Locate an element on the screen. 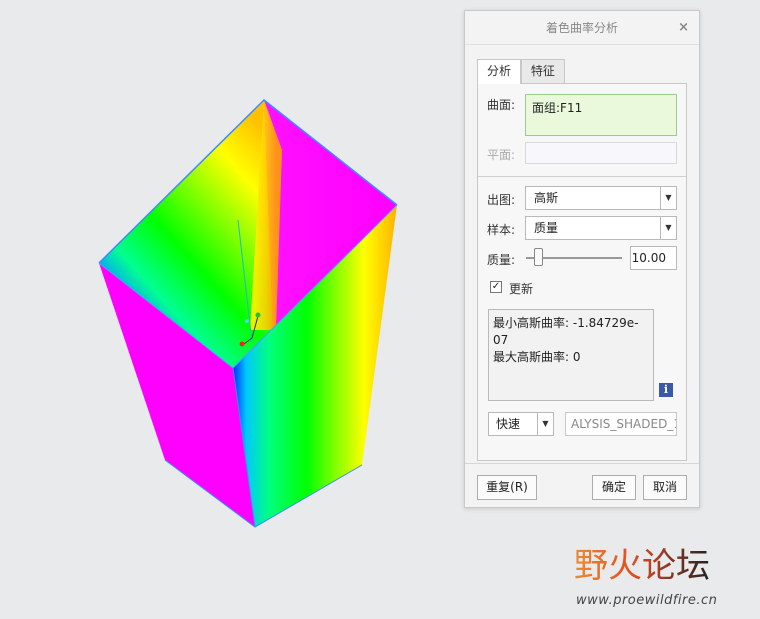 This screenshot has height=619, width=760. tab-analysis: 分析 is located at coordinates (499, 71).